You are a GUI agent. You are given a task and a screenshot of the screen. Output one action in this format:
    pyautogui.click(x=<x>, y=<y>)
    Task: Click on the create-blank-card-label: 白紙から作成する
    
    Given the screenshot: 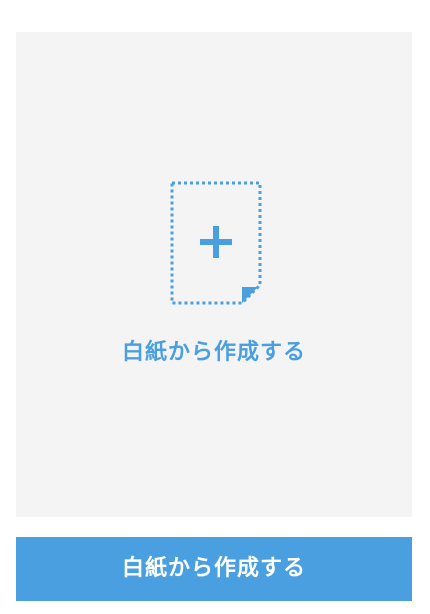 What is the action you would take?
    pyautogui.click(x=213, y=352)
    